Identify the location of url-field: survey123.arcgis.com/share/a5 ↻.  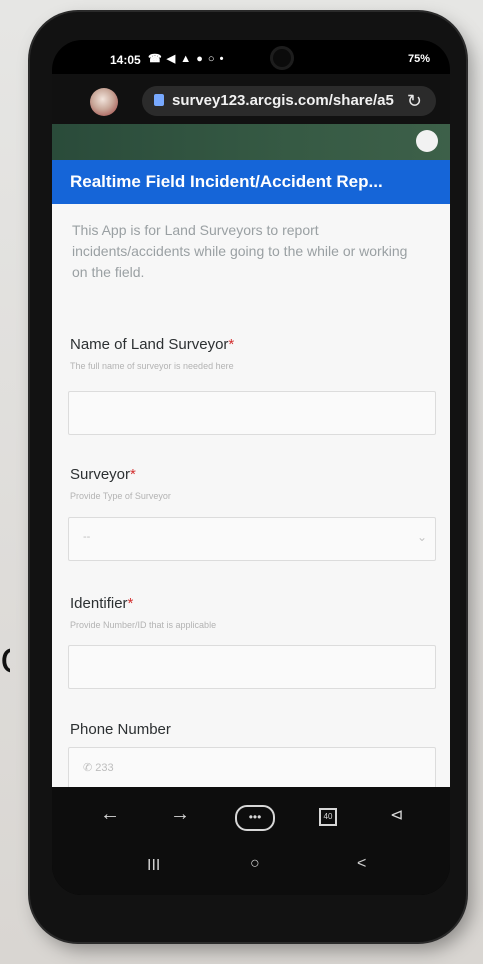
(289, 101).